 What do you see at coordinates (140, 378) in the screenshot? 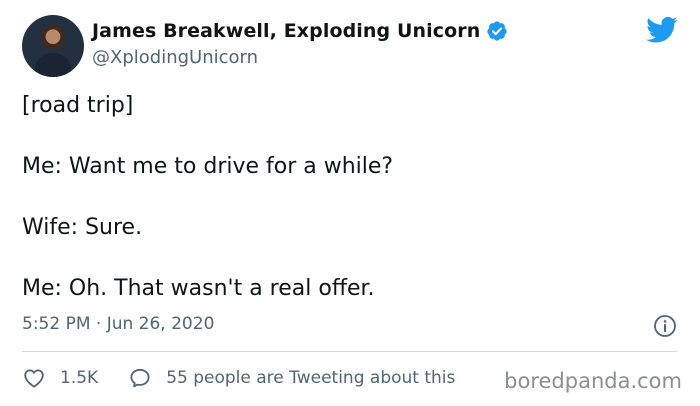
I see `speech-bubble-icon` at bounding box center [140, 378].